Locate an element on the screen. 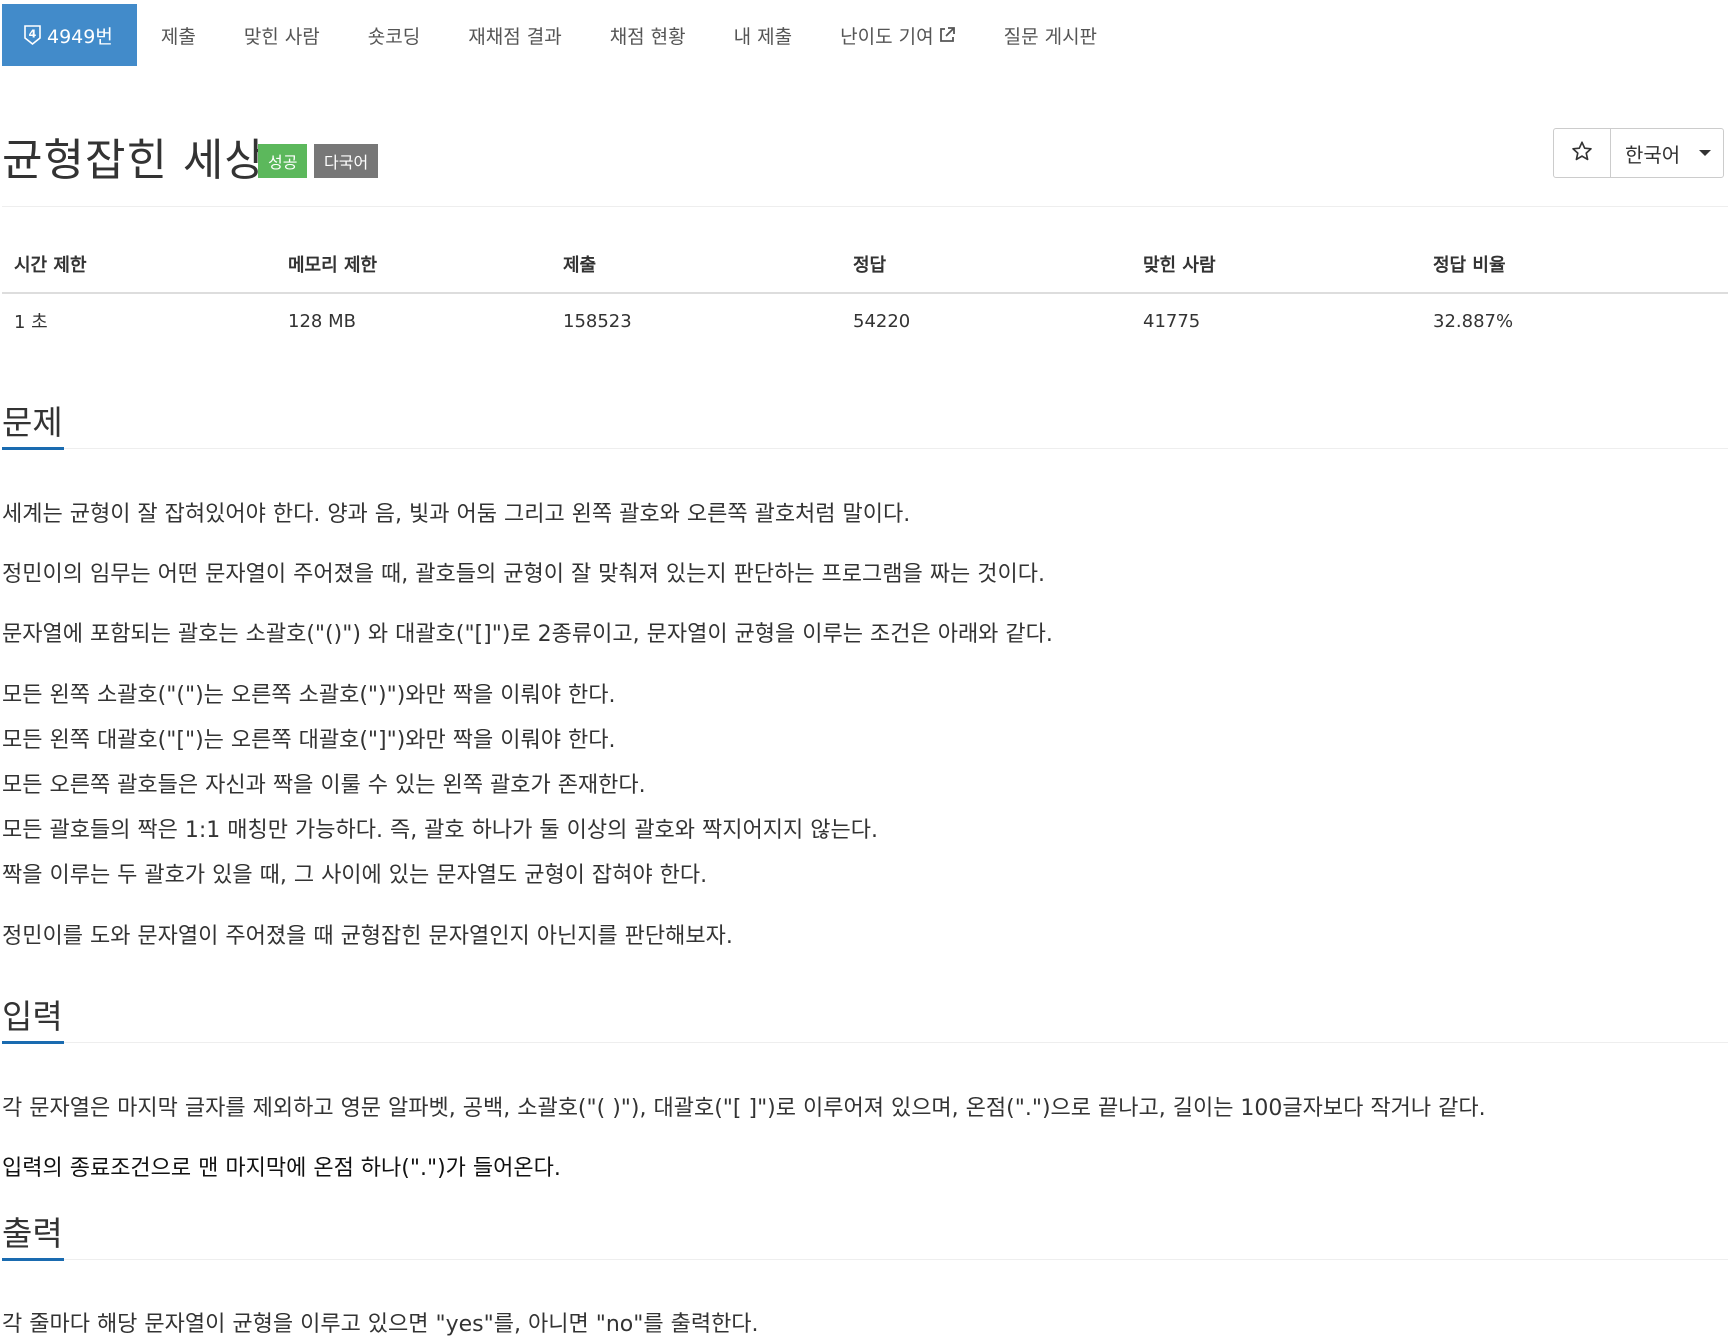  nav-item-qna-board: 질문 게시판 is located at coordinates (1050, 35).